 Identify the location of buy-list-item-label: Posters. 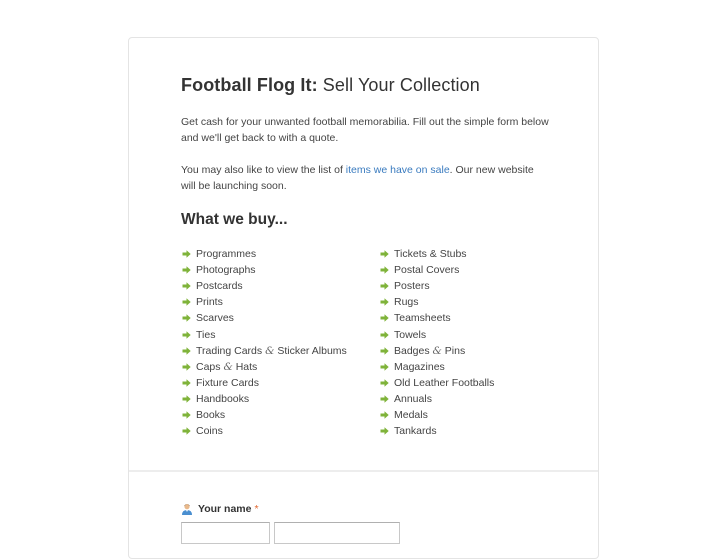
(412, 286).